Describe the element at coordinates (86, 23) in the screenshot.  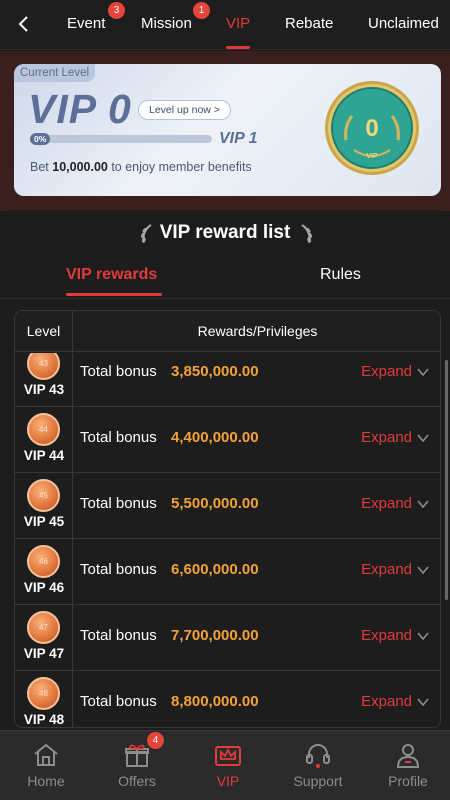
I see `tab-event: Event` at that location.